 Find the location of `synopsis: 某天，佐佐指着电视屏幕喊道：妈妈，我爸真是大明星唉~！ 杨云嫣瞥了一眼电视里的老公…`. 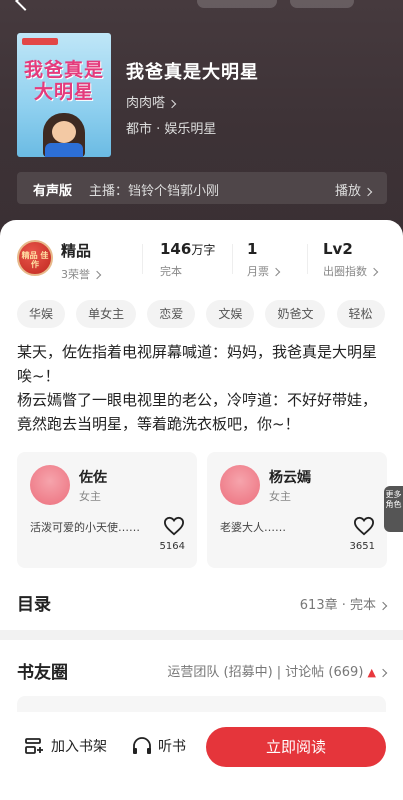

synopsis: 某天，佐佐指着电视屏幕喊道：妈妈，我爸真是大明星唉~！ 杨云嫣瞥了一眼电视里的老公… is located at coordinates (203, 388).